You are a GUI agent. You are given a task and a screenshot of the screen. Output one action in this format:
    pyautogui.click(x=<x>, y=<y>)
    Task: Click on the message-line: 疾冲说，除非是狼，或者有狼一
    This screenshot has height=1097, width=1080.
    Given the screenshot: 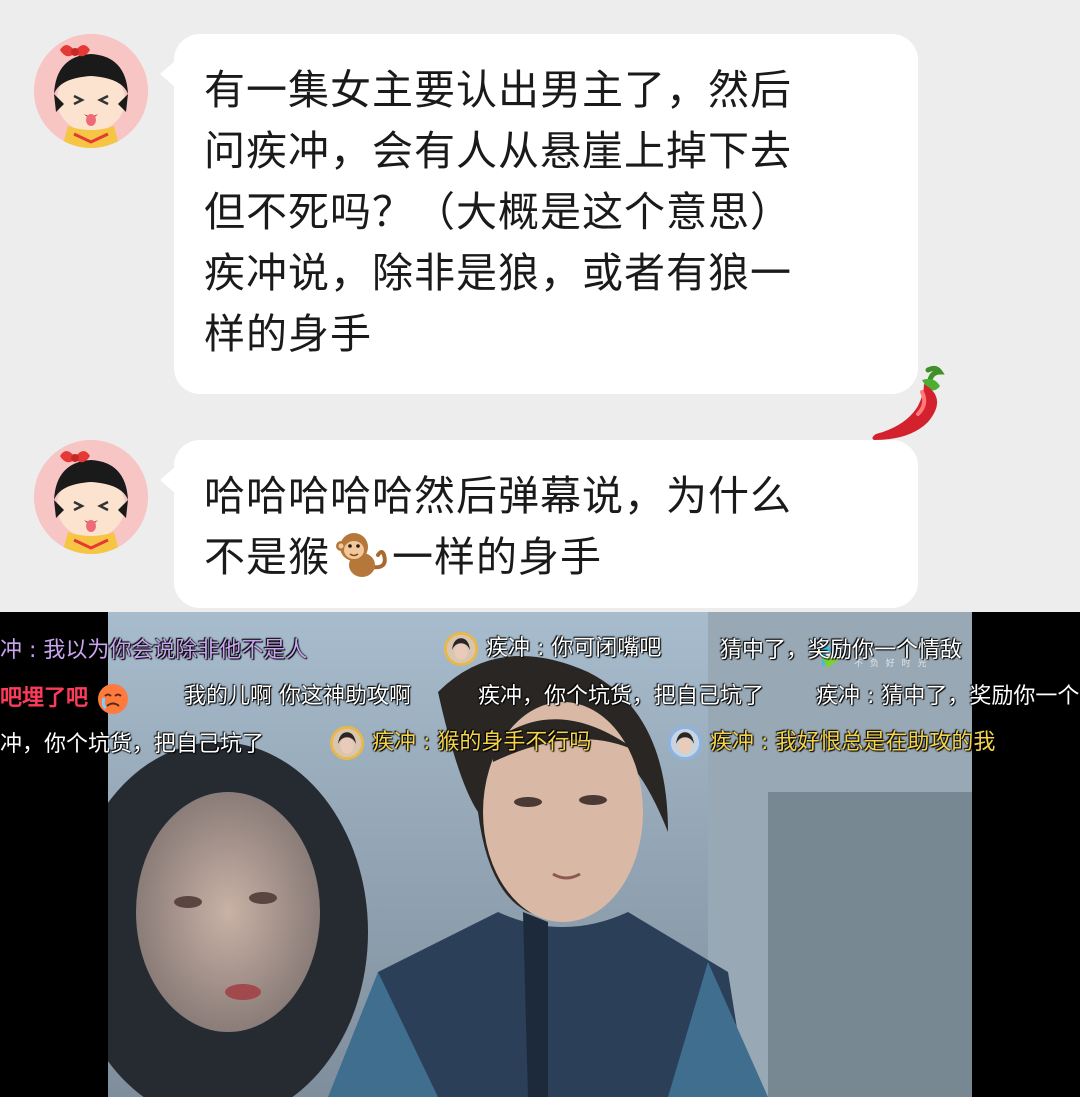 What is the action you would take?
    pyautogui.click(x=498, y=273)
    